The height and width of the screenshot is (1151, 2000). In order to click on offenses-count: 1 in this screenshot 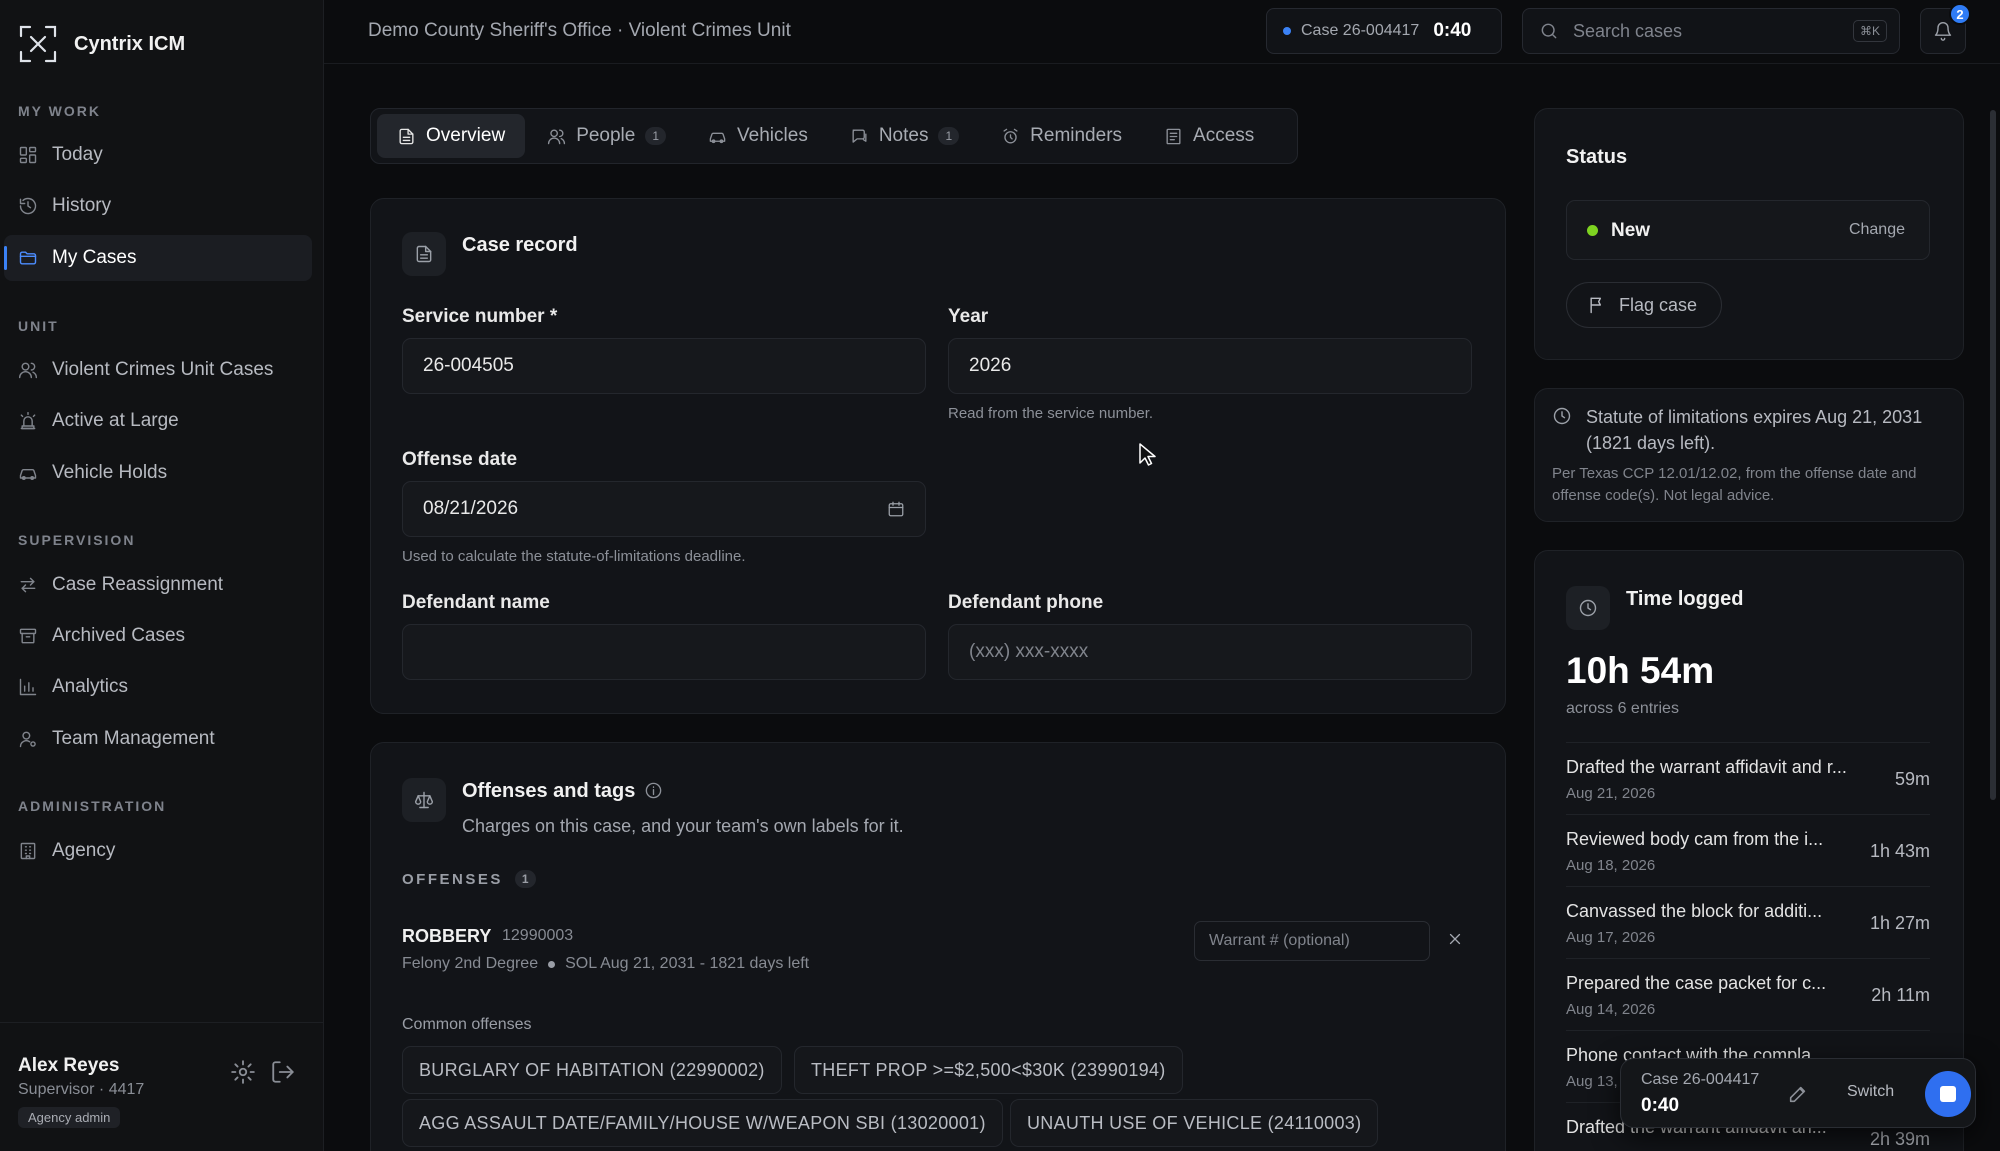, I will do `click(525, 879)`.